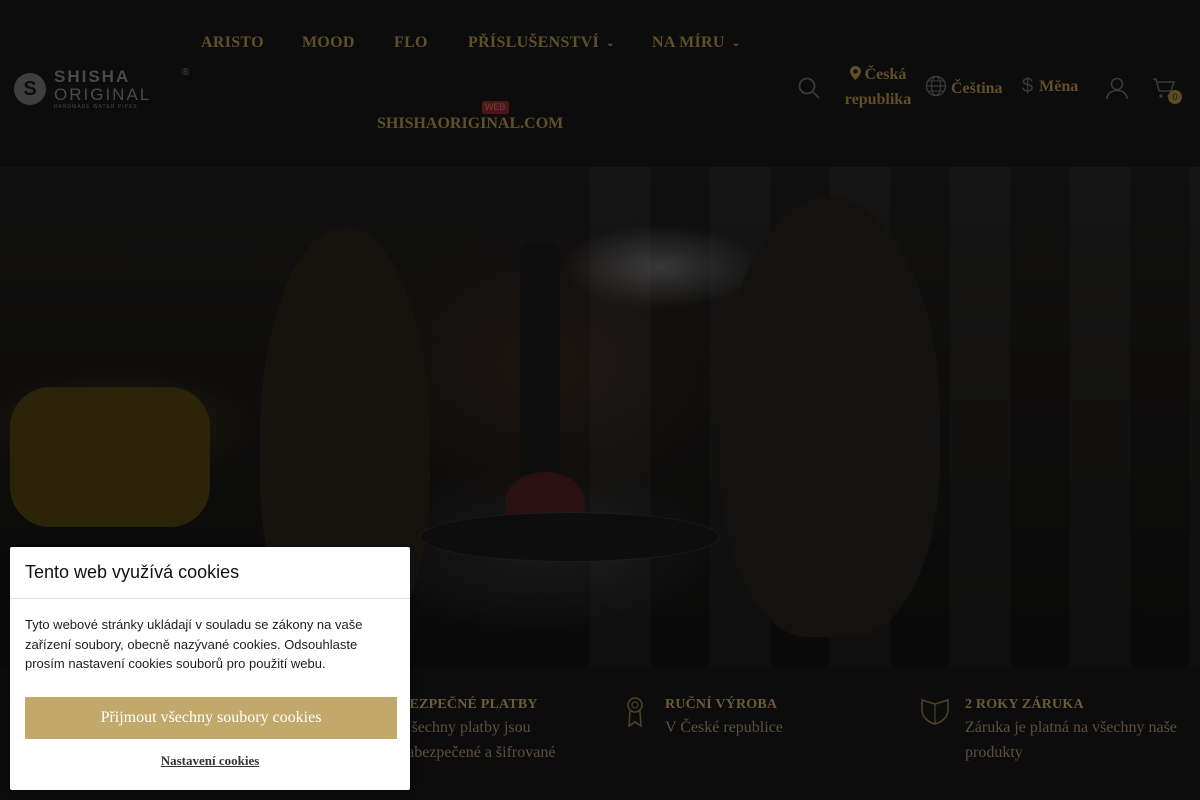 The width and height of the screenshot is (1200, 800). What do you see at coordinates (935, 713) in the screenshot?
I see `shield-icon` at bounding box center [935, 713].